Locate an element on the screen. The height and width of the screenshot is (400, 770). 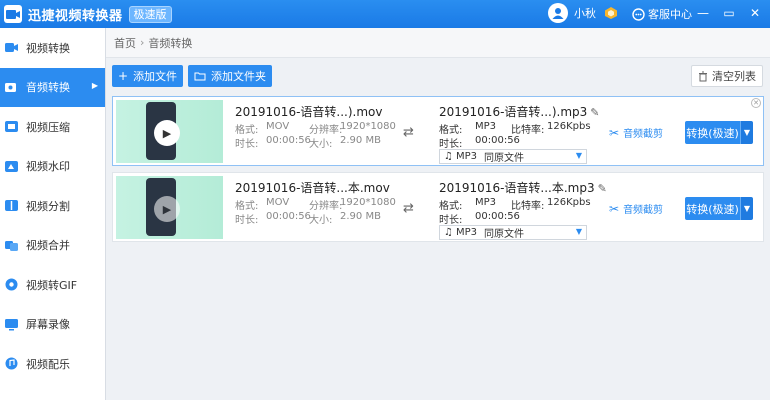
video-thumbnail: ▶ is located at coordinates (169, 207).